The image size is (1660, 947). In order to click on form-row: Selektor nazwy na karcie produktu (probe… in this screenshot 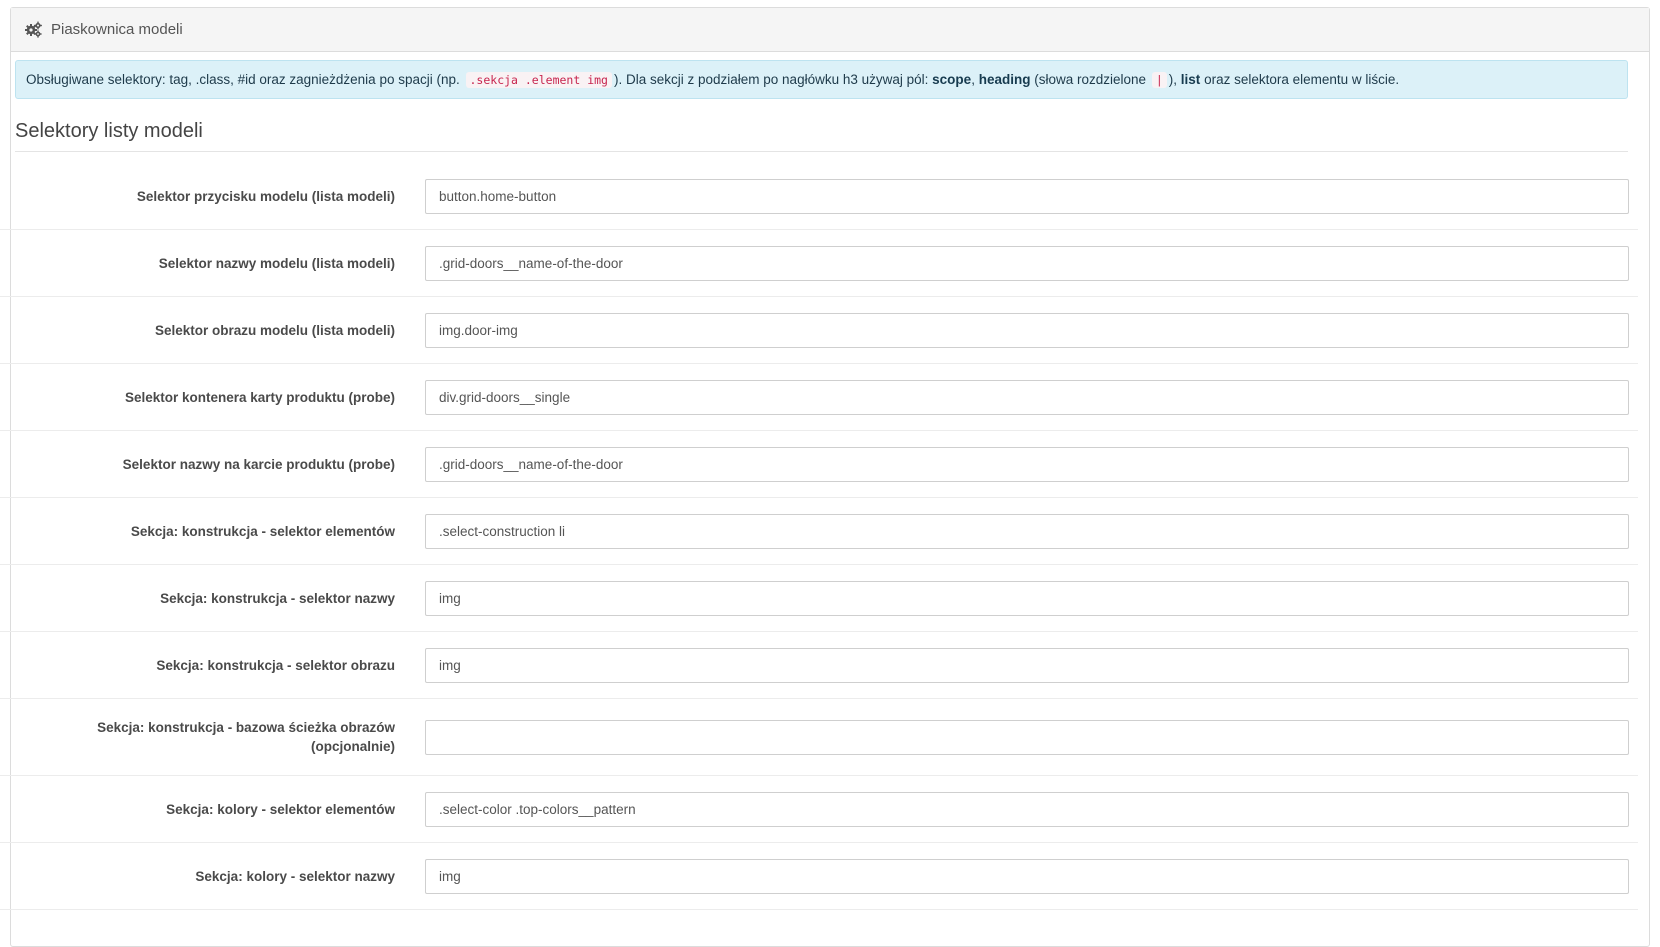, I will do `click(819, 464)`.